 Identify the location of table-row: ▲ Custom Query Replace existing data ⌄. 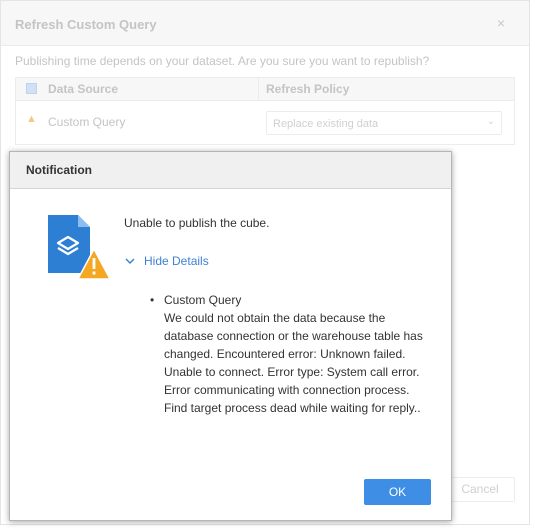
(265, 123).